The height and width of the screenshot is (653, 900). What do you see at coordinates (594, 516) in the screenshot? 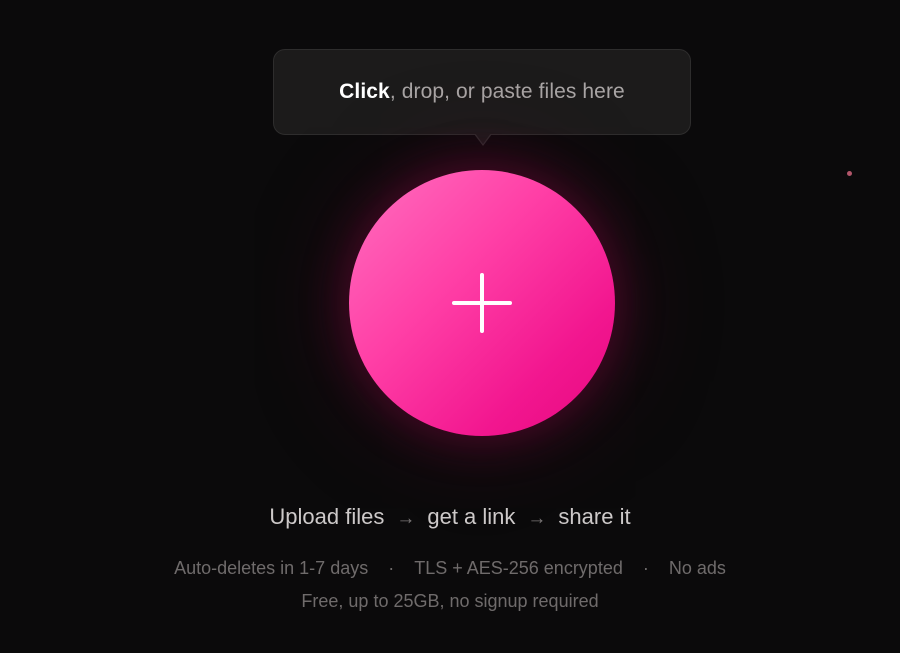
I see `step-share-it: share it` at bounding box center [594, 516].